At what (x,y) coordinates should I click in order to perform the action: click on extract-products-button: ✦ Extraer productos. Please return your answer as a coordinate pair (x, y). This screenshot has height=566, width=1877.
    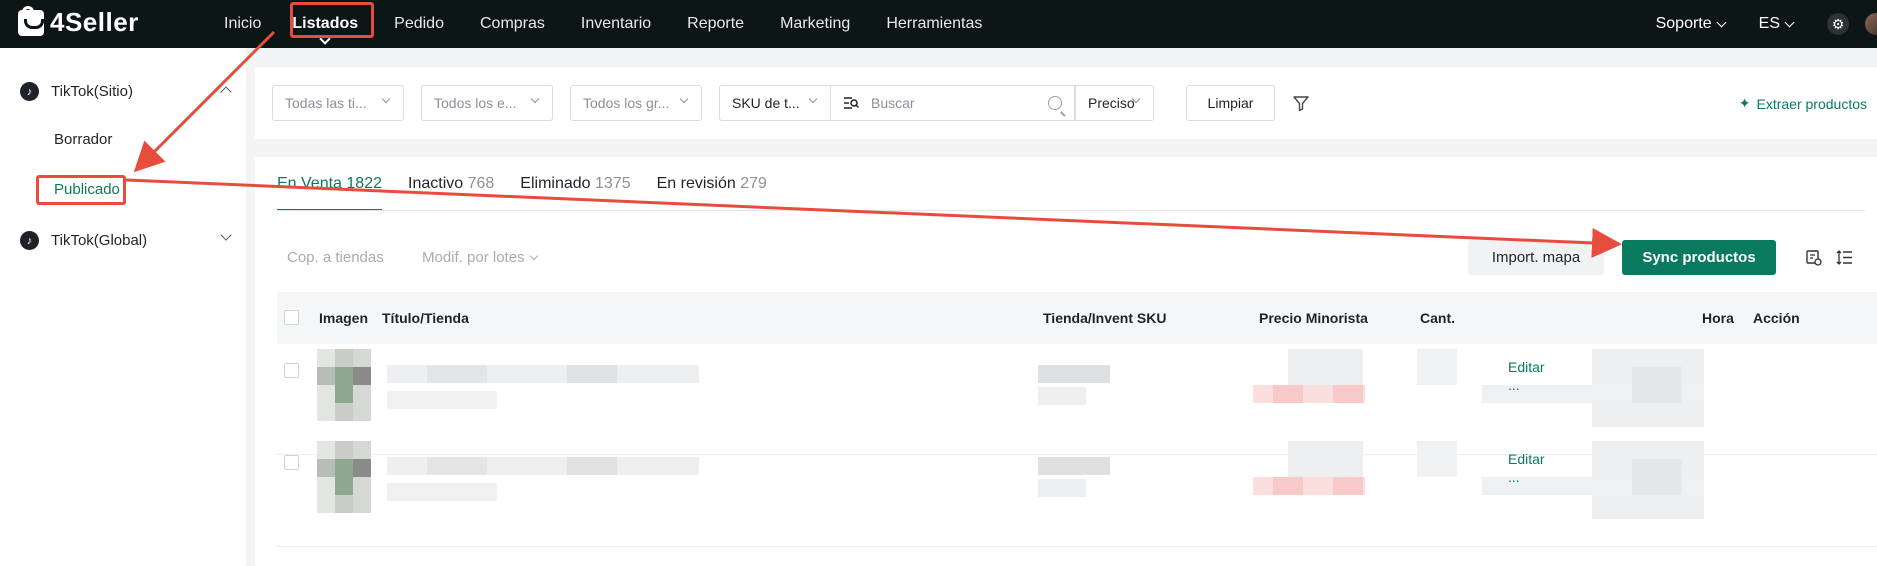
    Looking at the image, I should click on (1803, 103).